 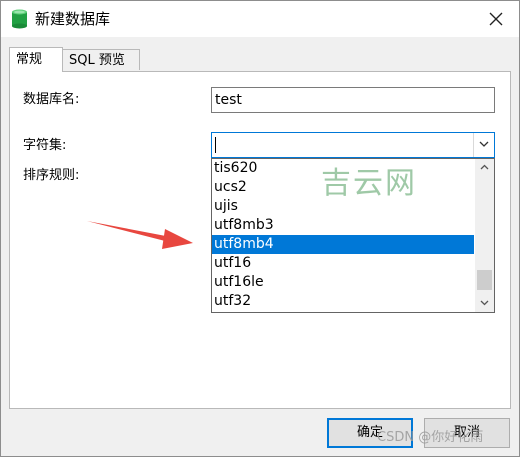 What do you see at coordinates (73, 19) in the screenshot?
I see `dialog-title: 新建数据库` at bounding box center [73, 19].